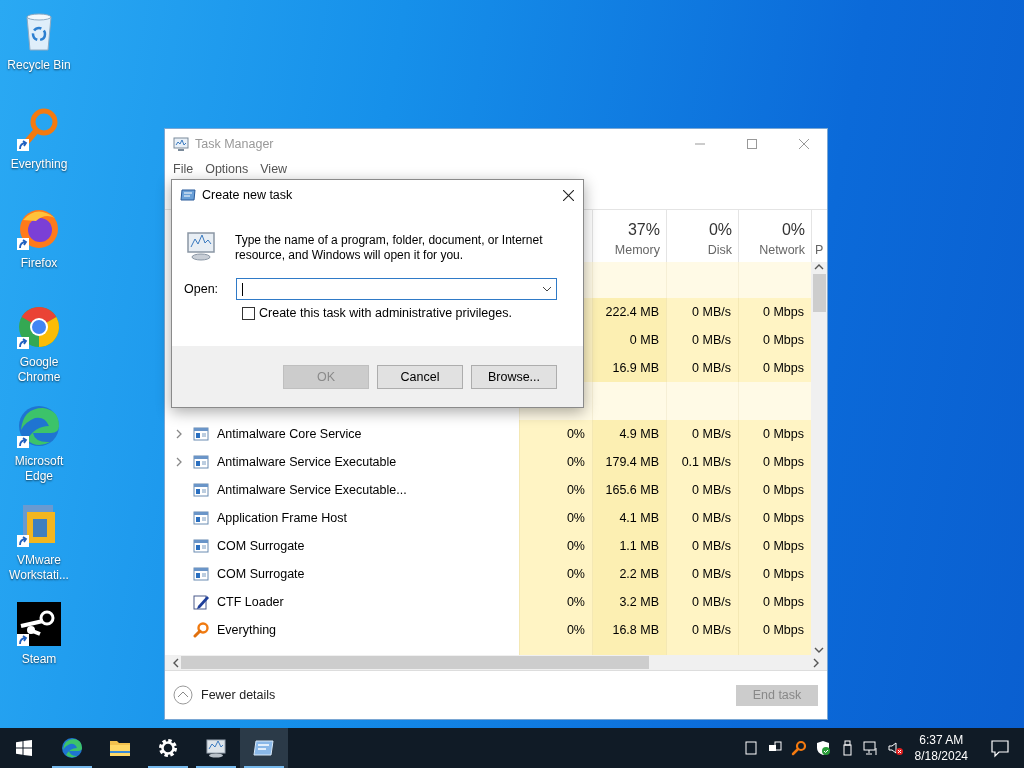 The image size is (1024, 768). What do you see at coordinates (702, 462) in the screenshot?
I see `table-cell: 0.1 MB/s` at bounding box center [702, 462].